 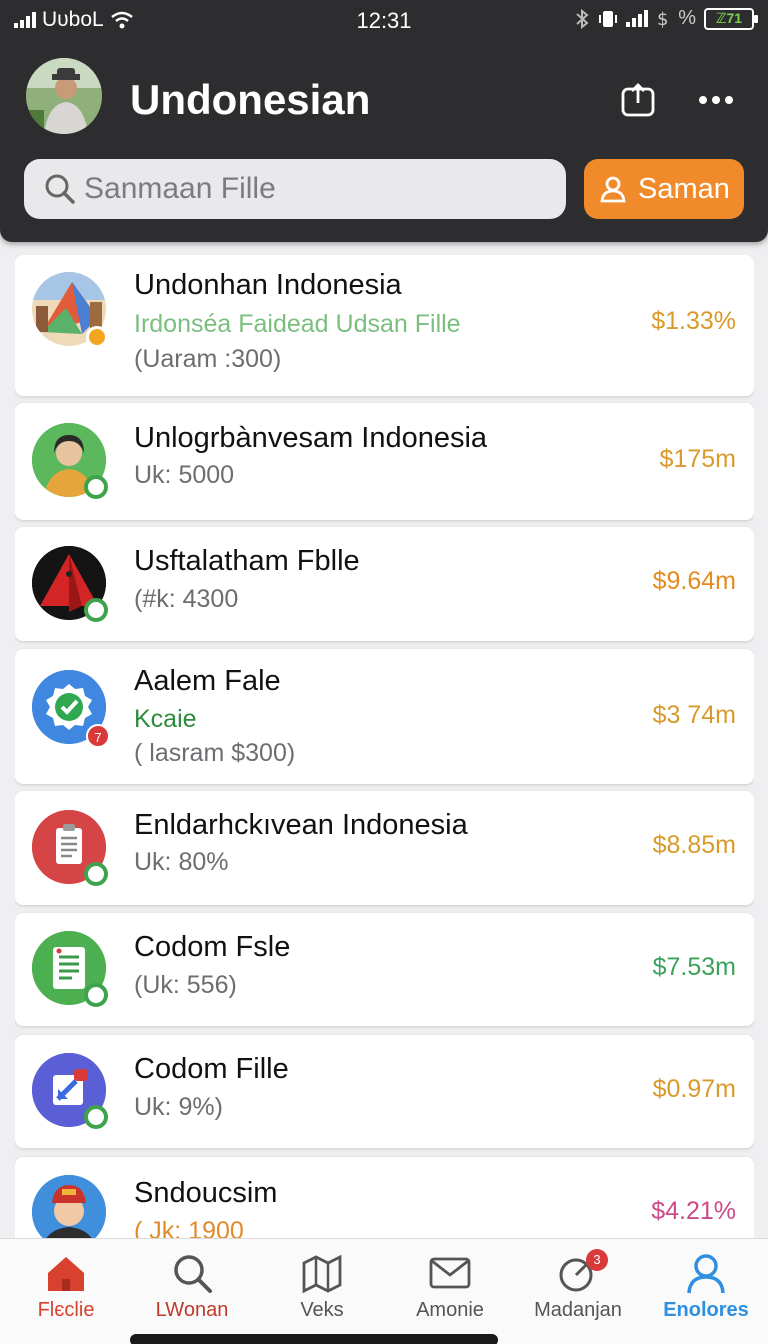 What do you see at coordinates (66, 1291) in the screenshot?
I see `tab-home: Flєclie` at bounding box center [66, 1291].